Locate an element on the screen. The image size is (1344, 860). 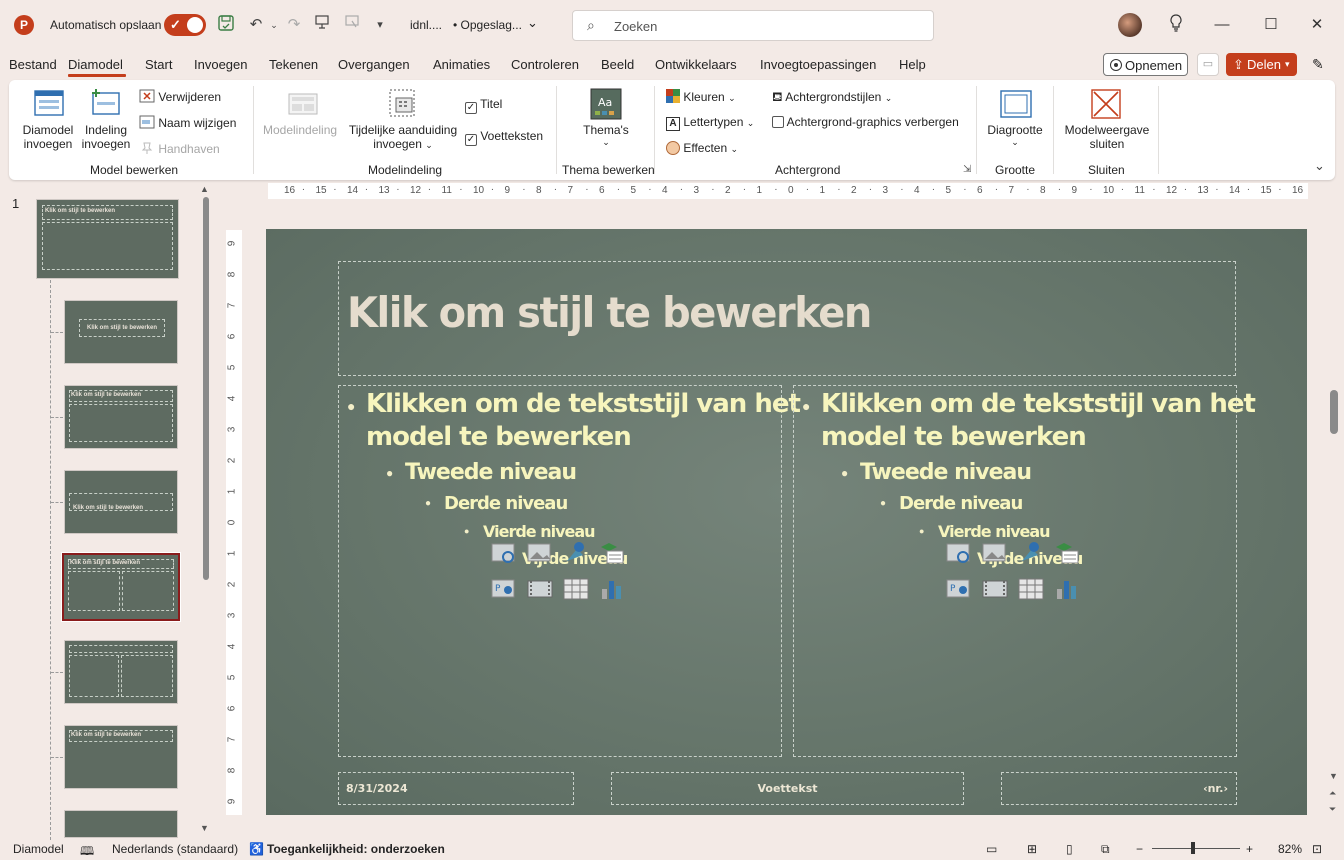
undo-dropdown-icon: ⌄ is located at coordinates (274, 25).